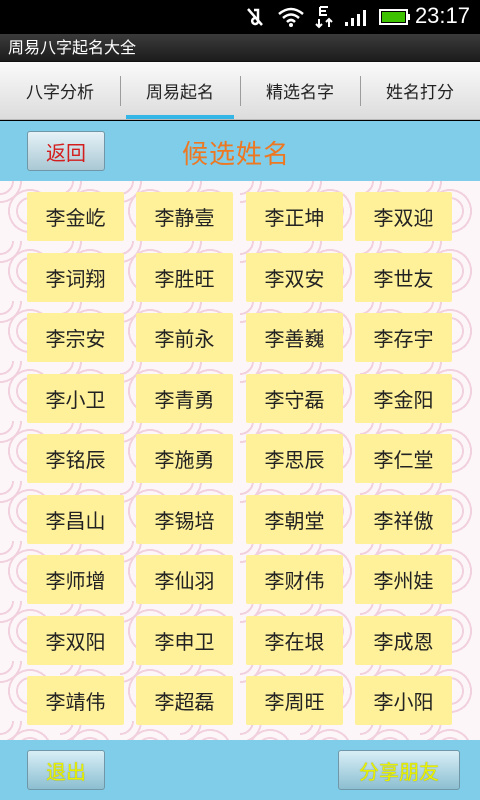  What do you see at coordinates (75, 579) in the screenshot?
I see `name-card: 李师增` at bounding box center [75, 579].